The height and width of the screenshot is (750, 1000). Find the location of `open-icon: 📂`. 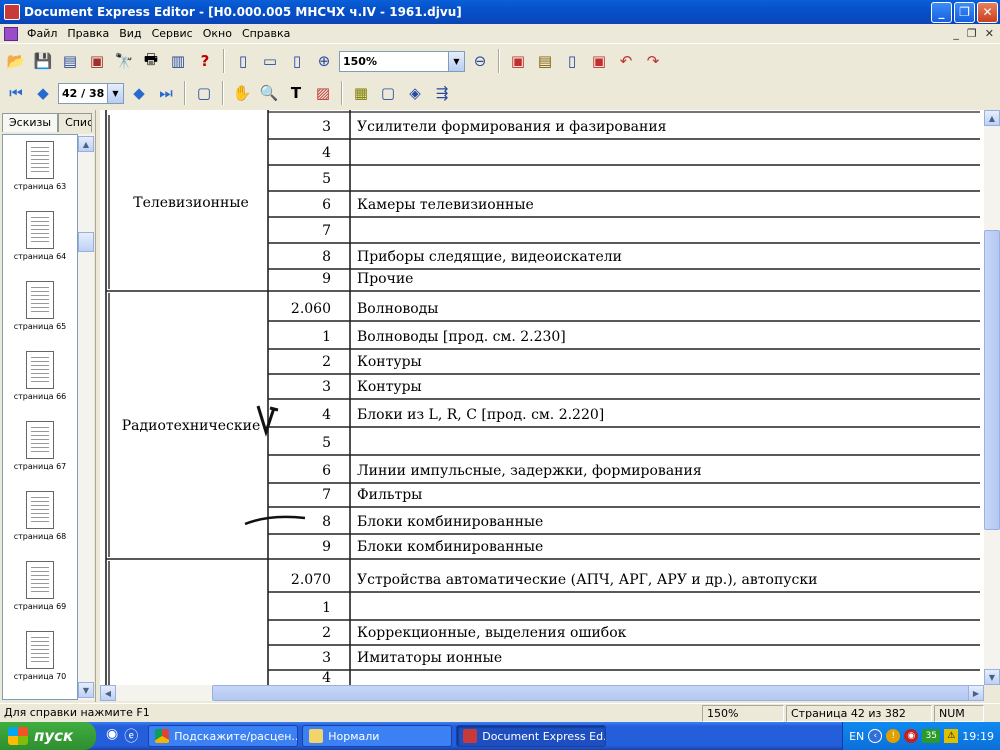

open-icon: 📂 is located at coordinates (16, 61).